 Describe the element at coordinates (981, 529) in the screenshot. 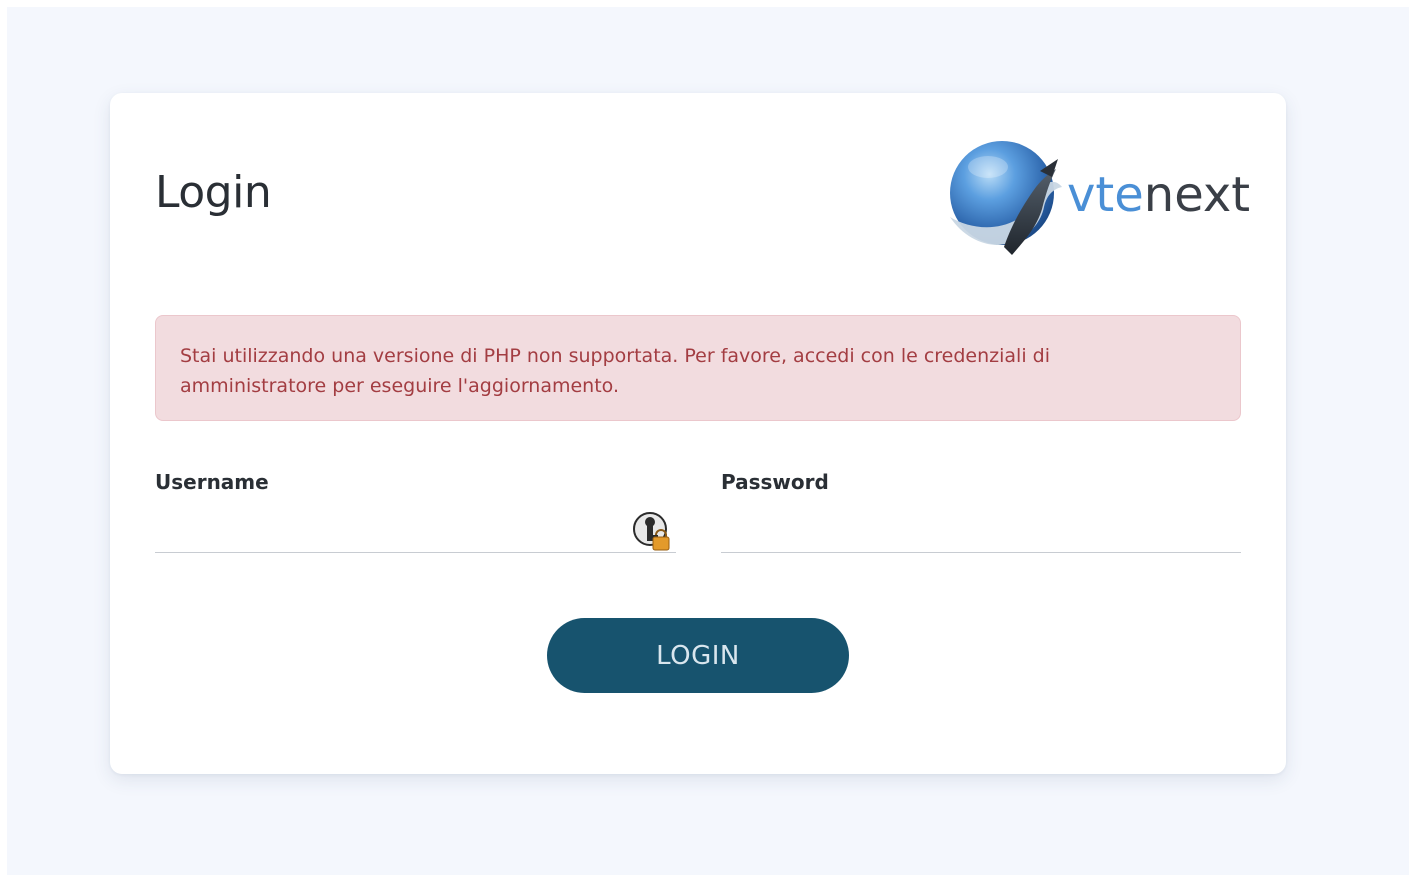

I see `password-input` at that location.